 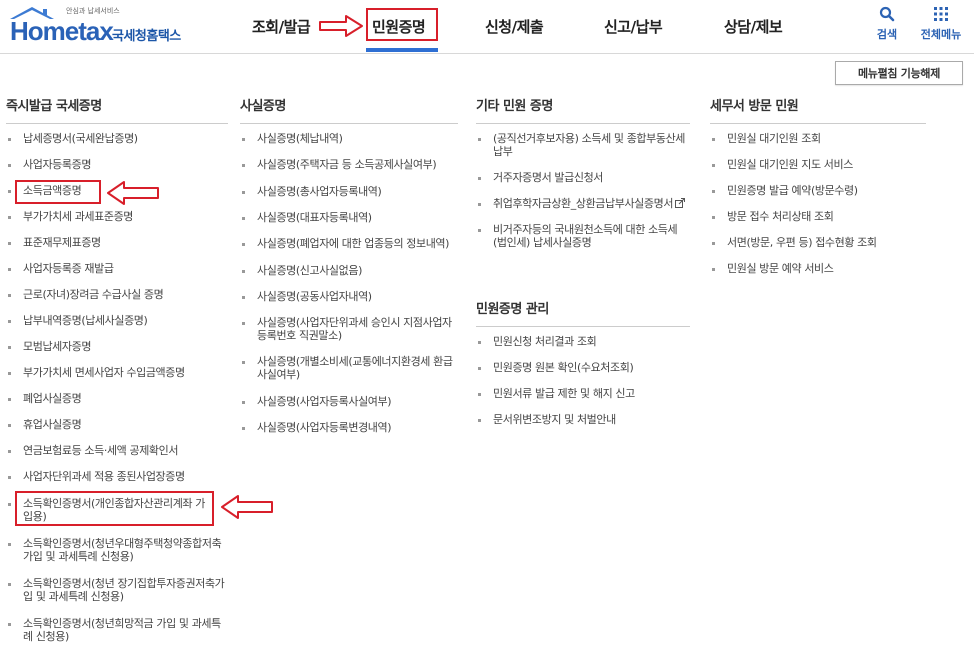 What do you see at coordinates (117, 268) in the screenshot?
I see `list-item: 사업자등록증 재발급` at bounding box center [117, 268].